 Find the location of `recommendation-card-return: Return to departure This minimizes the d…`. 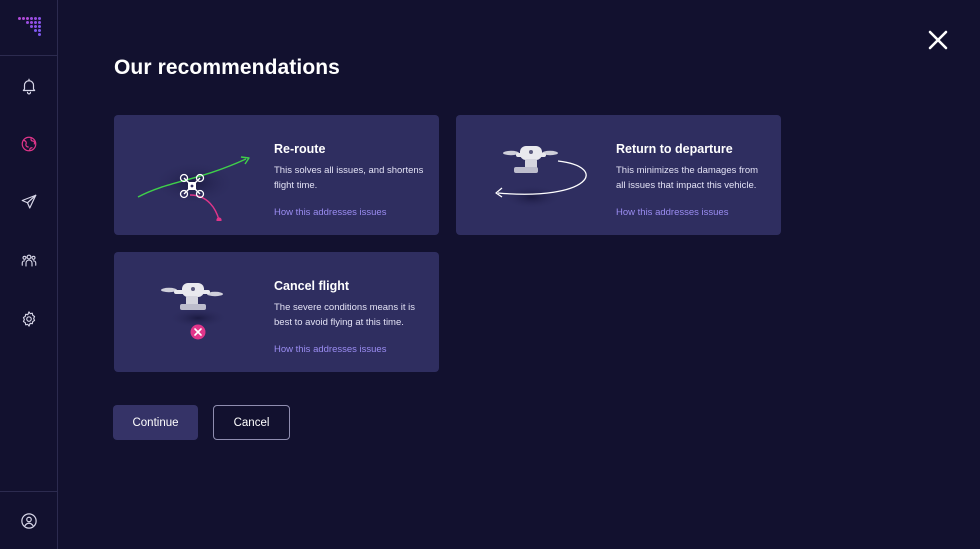

recommendation-card-return: Return to departure This minimizes the d… is located at coordinates (618, 175).